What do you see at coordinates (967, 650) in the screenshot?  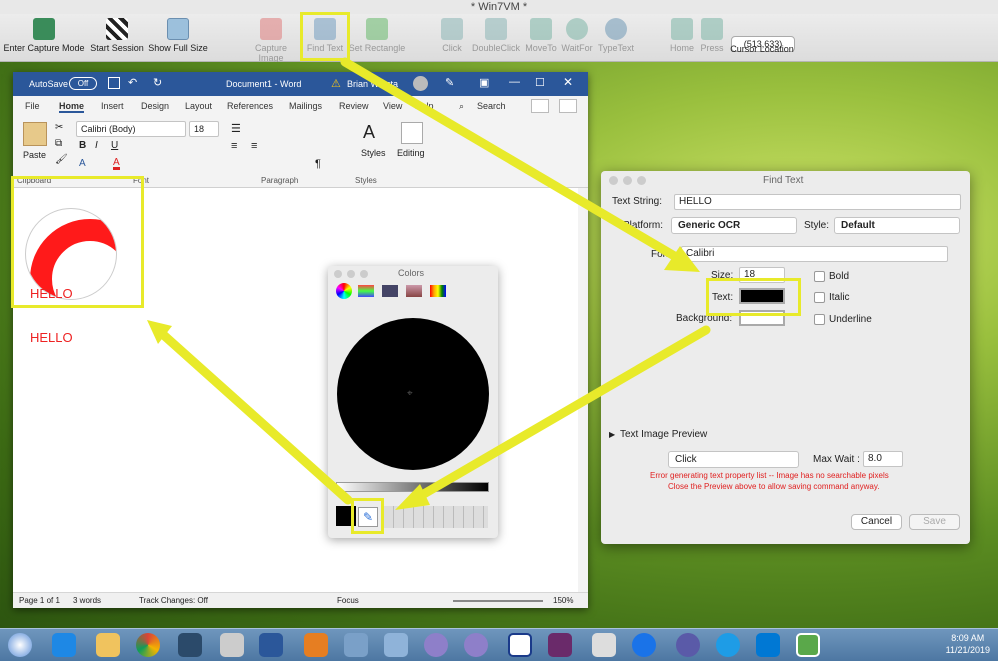 I see `clock-date: 11/21/2019` at bounding box center [967, 650].